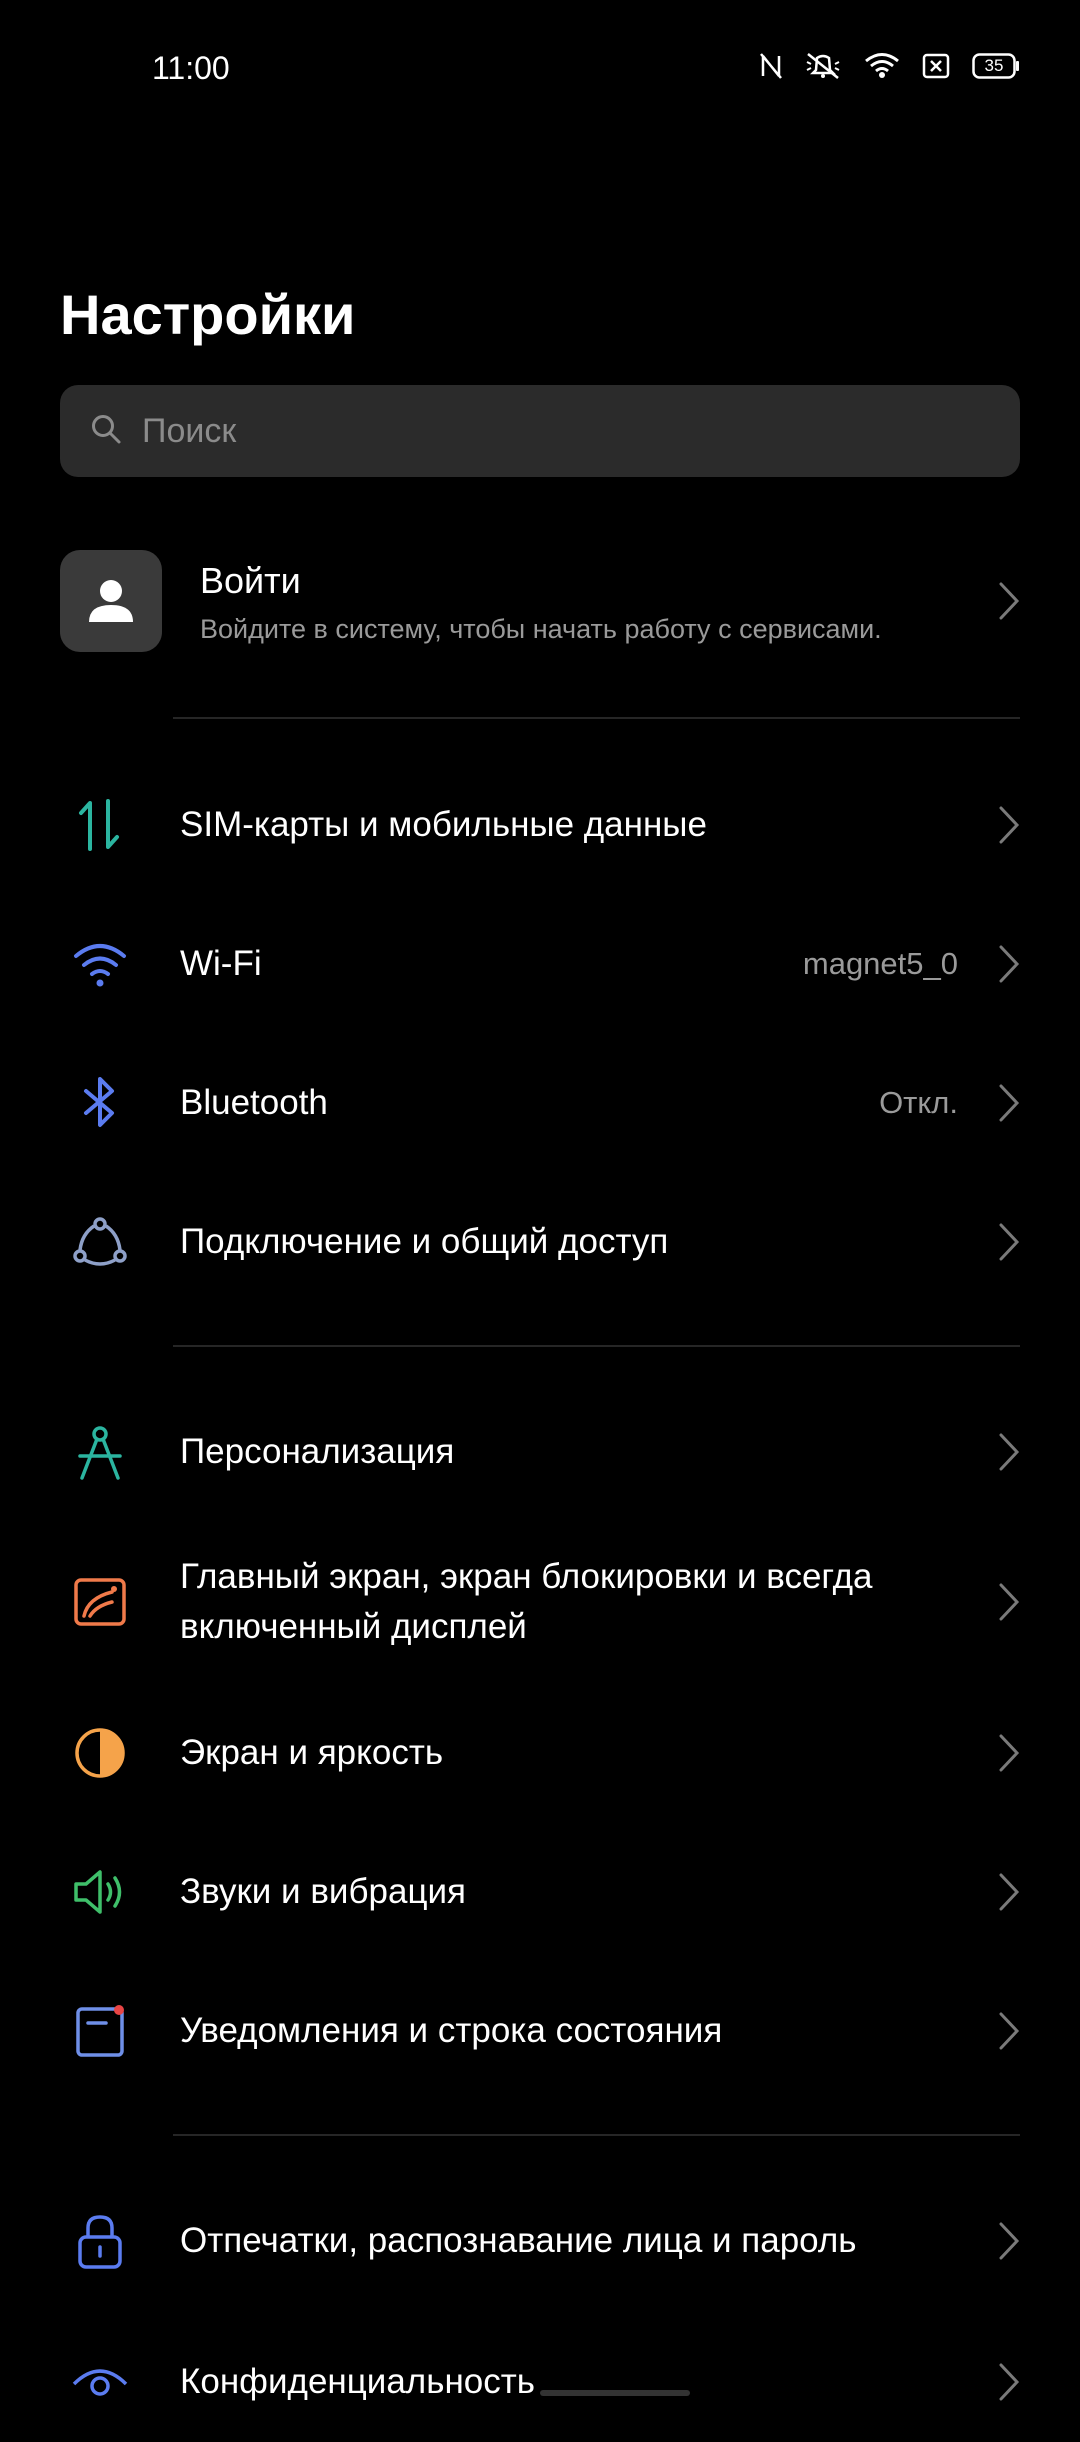 This screenshot has height=2442, width=1080. Describe the element at coordinates (312, 1752) in the screenshot. I see `settings-item-label: Экран и яркость` at that location.